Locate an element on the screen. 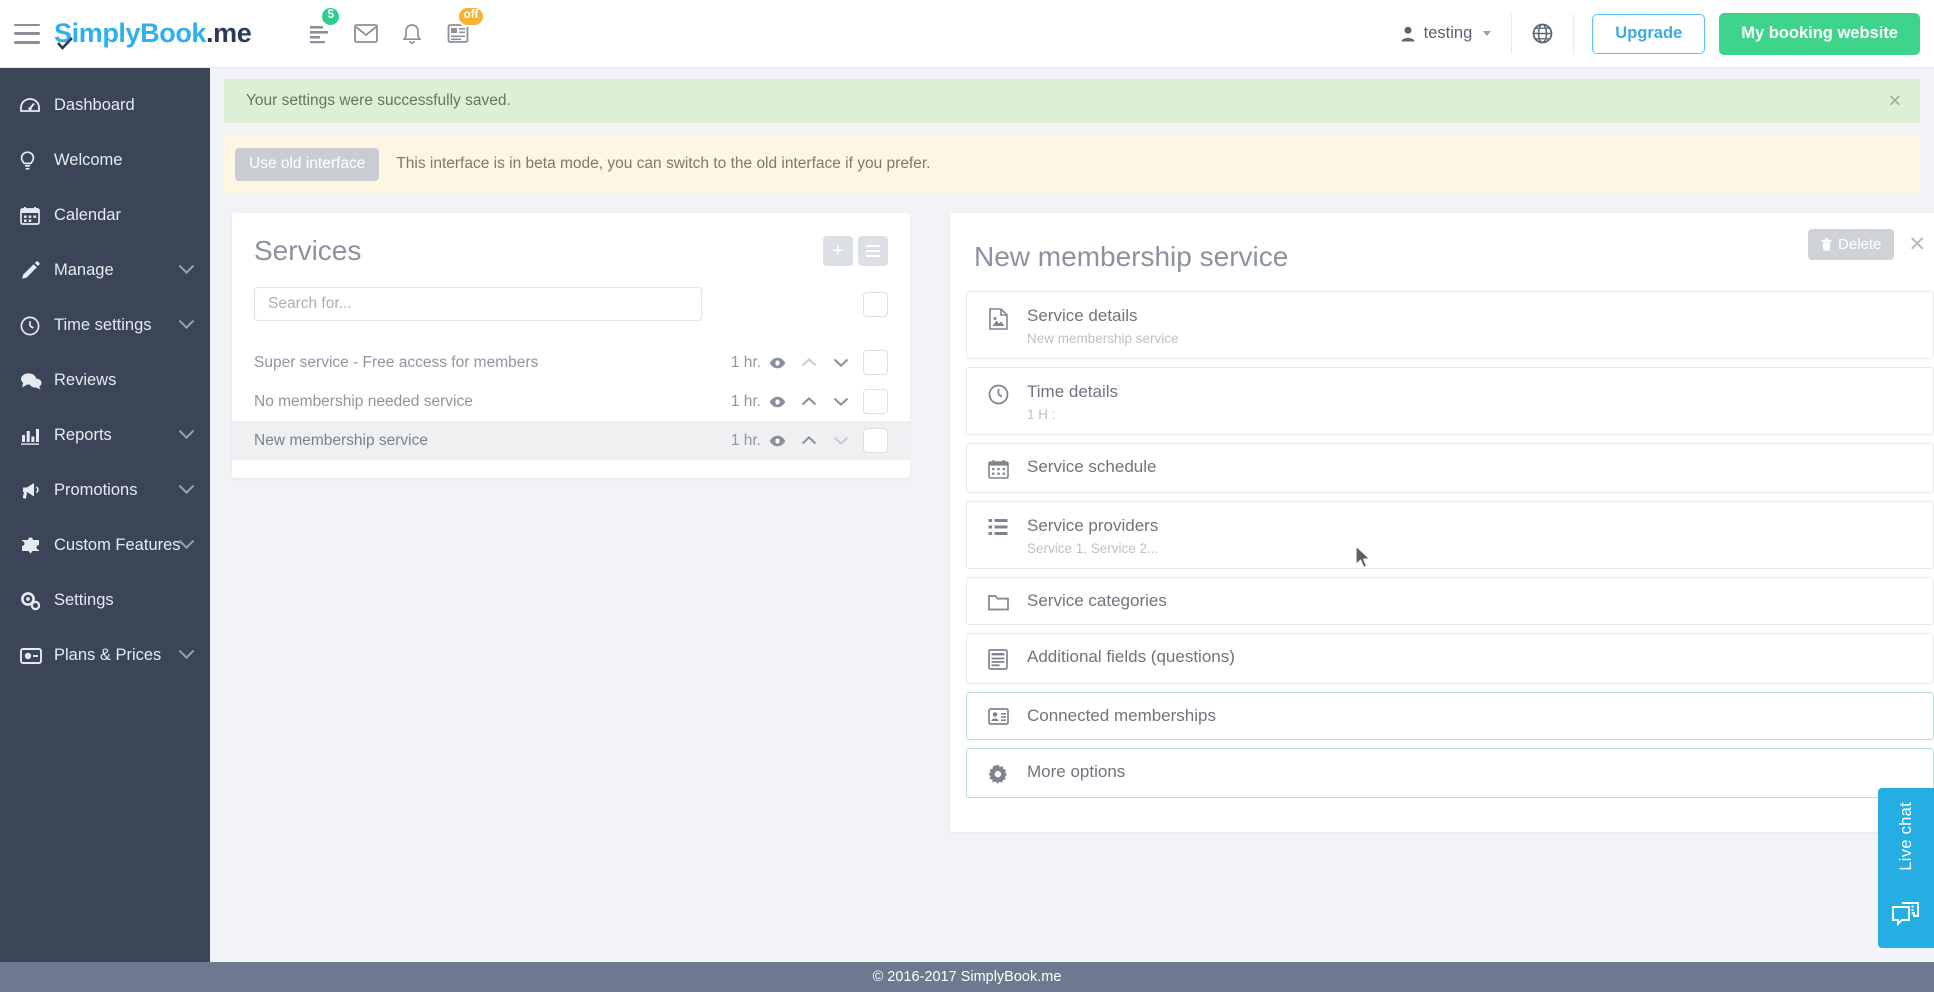  sidebar-item-label: Time settings is located at coordinates (103, 325).